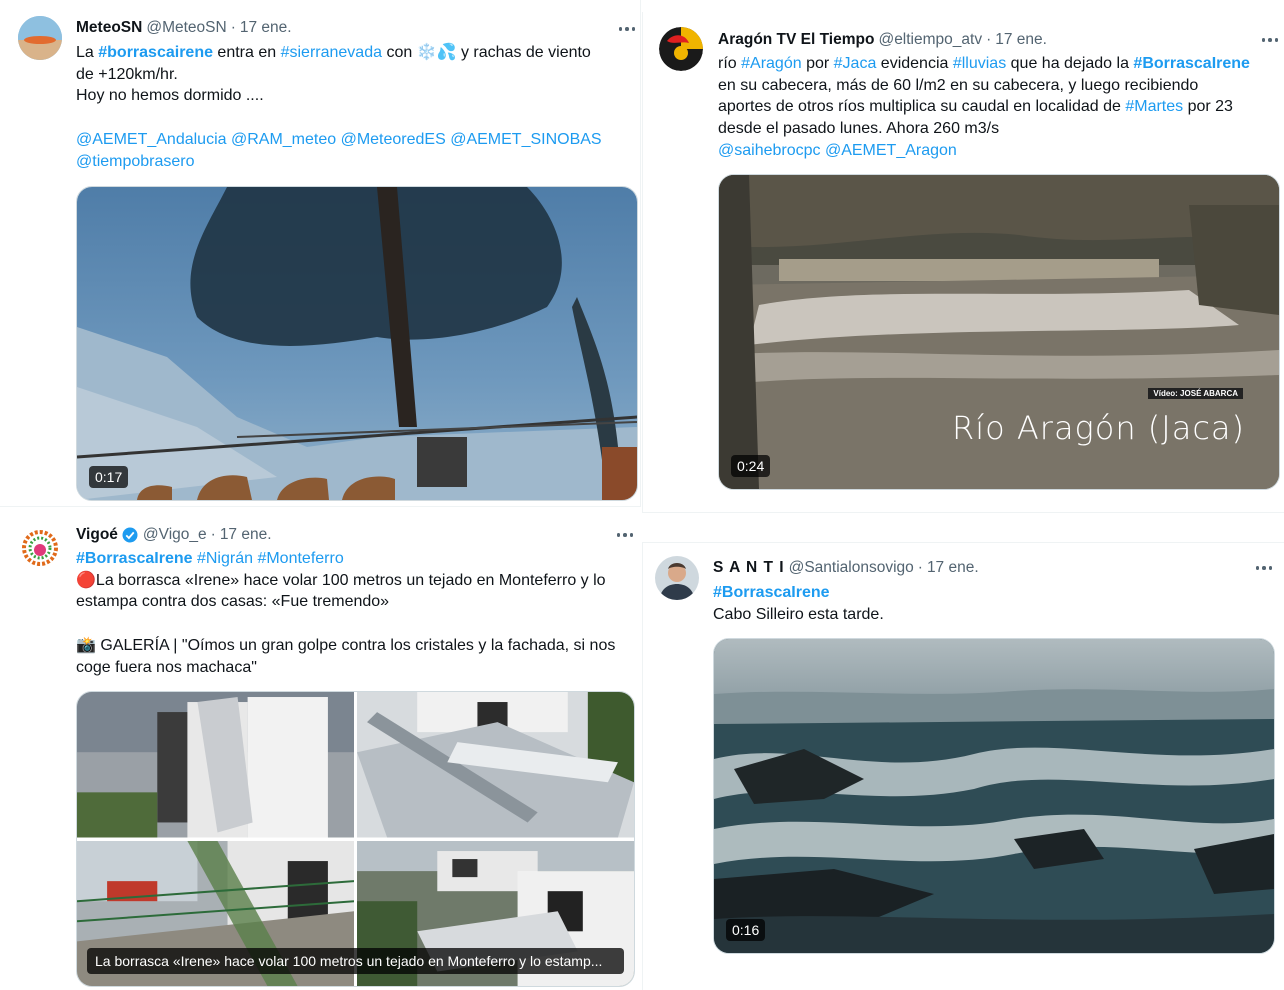 The height and width of the screenshot is (990, 1284). Describe the element at coordinates (730, 63) in the screenshot. I see `text-segment: río` at that location.